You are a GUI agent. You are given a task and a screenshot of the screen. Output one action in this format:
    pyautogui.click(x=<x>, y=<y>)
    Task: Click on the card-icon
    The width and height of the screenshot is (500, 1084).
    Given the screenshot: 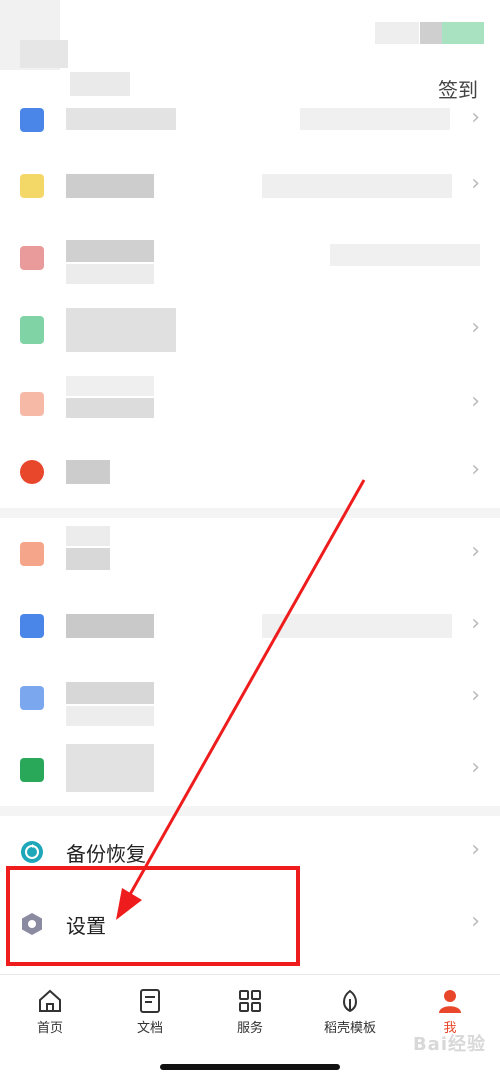 What is the action you would take?
    pyautogui.click(x=32, y=698)
    